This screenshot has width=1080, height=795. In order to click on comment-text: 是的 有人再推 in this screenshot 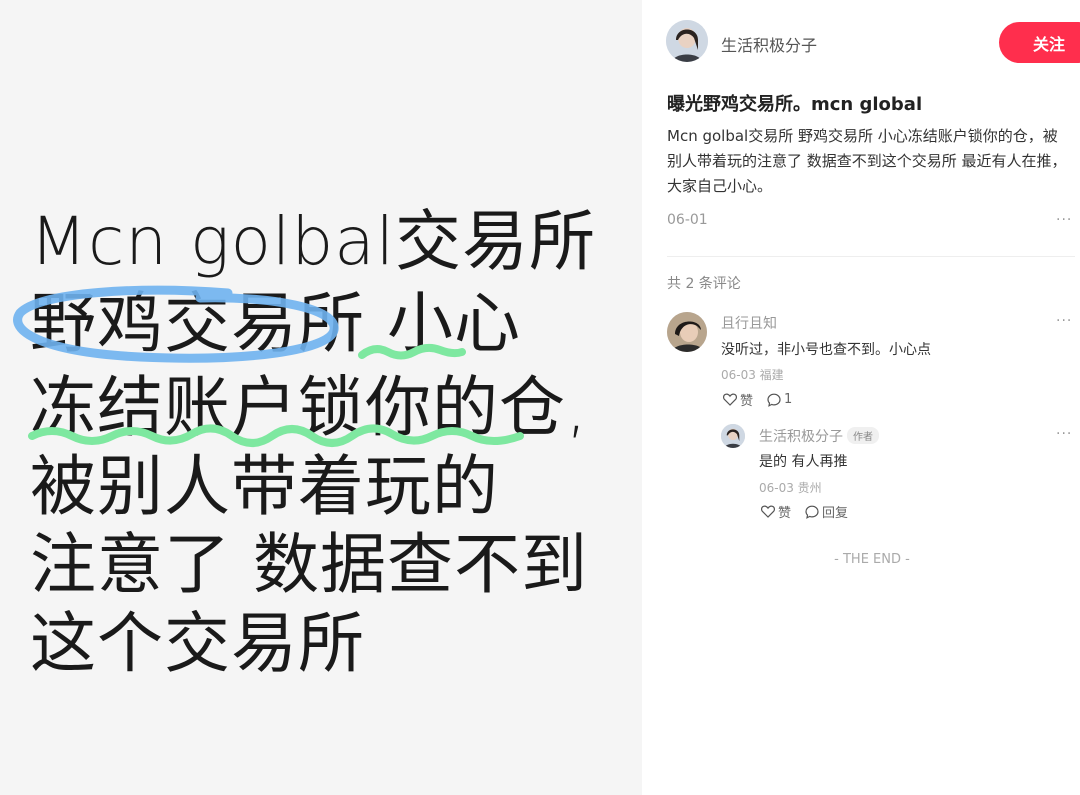, I will do `click(803, 462)`.